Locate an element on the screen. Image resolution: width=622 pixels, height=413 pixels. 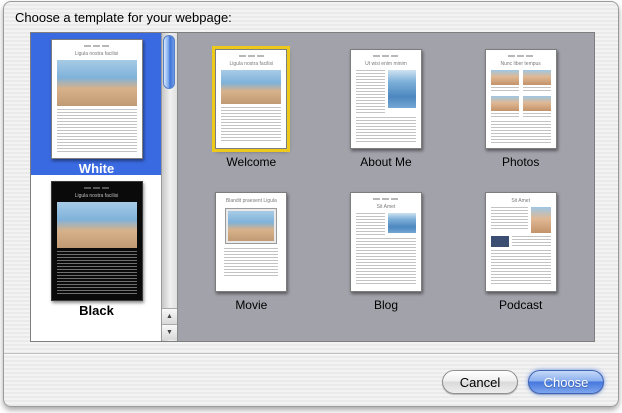
cancel-button: Cancel is located at coordinates (480, 382).